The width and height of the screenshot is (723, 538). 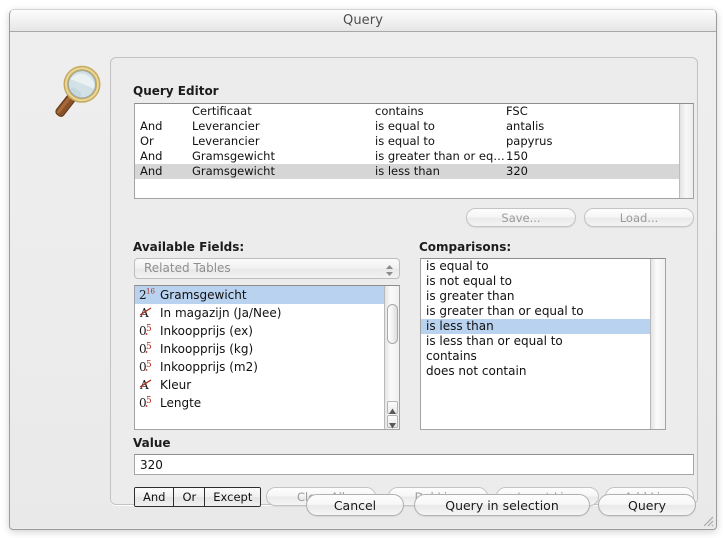 What do you see at coordinates (392, 324) in the screenshot?
I see `scrollbar-thumb` at bounding box center [392, 324].